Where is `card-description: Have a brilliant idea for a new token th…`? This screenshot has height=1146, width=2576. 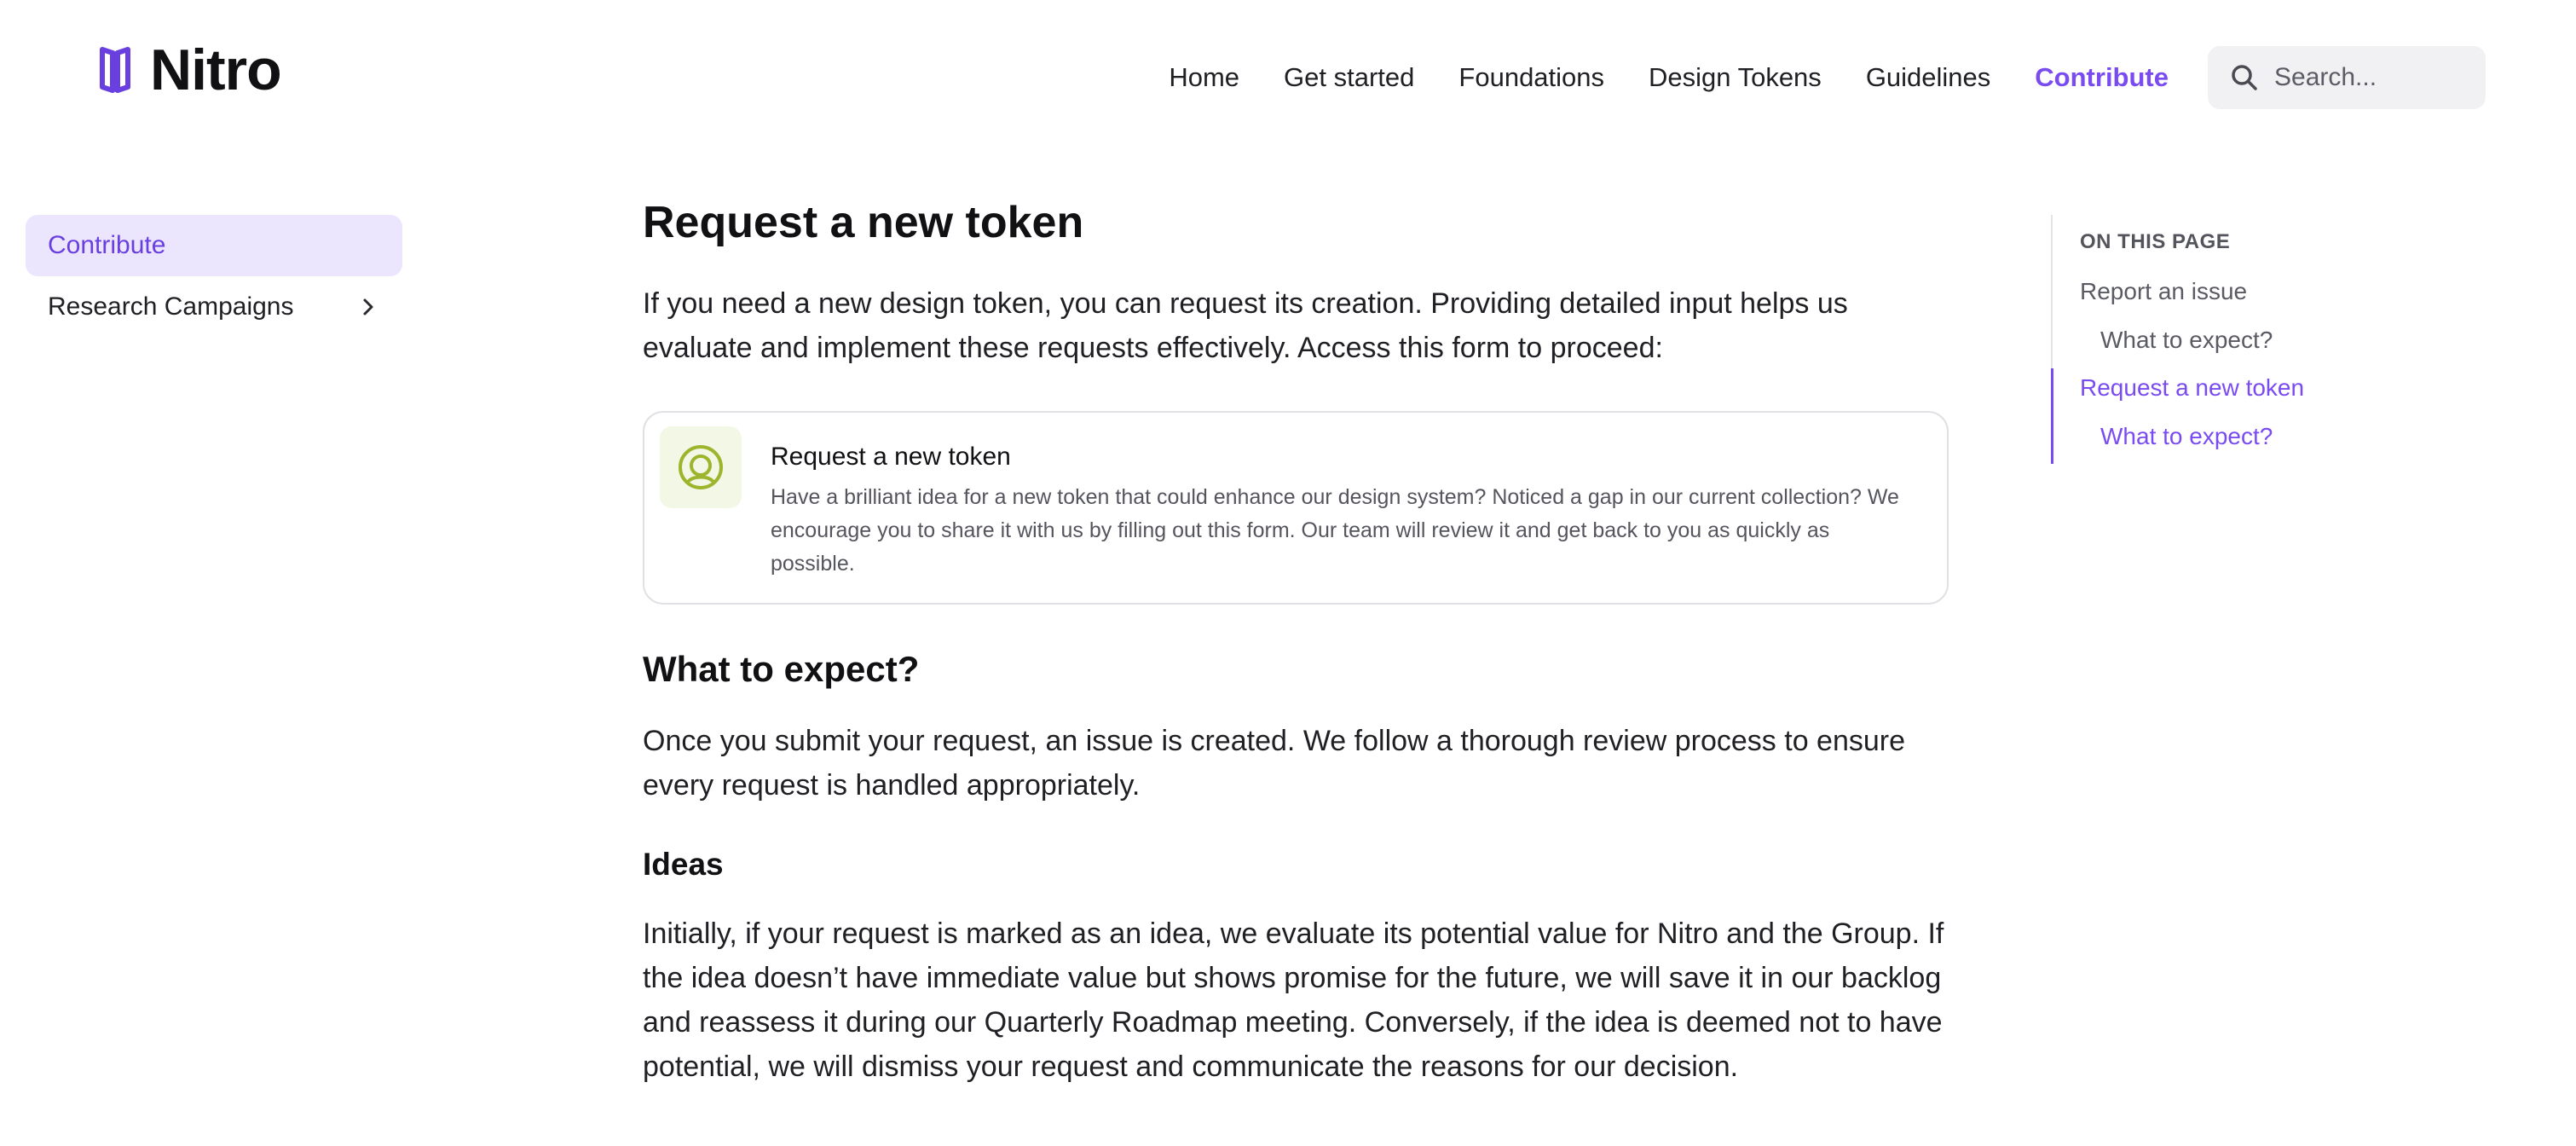
card-description: Have a brilliant idea for a new token th… is located at coordinates (1335, 530).